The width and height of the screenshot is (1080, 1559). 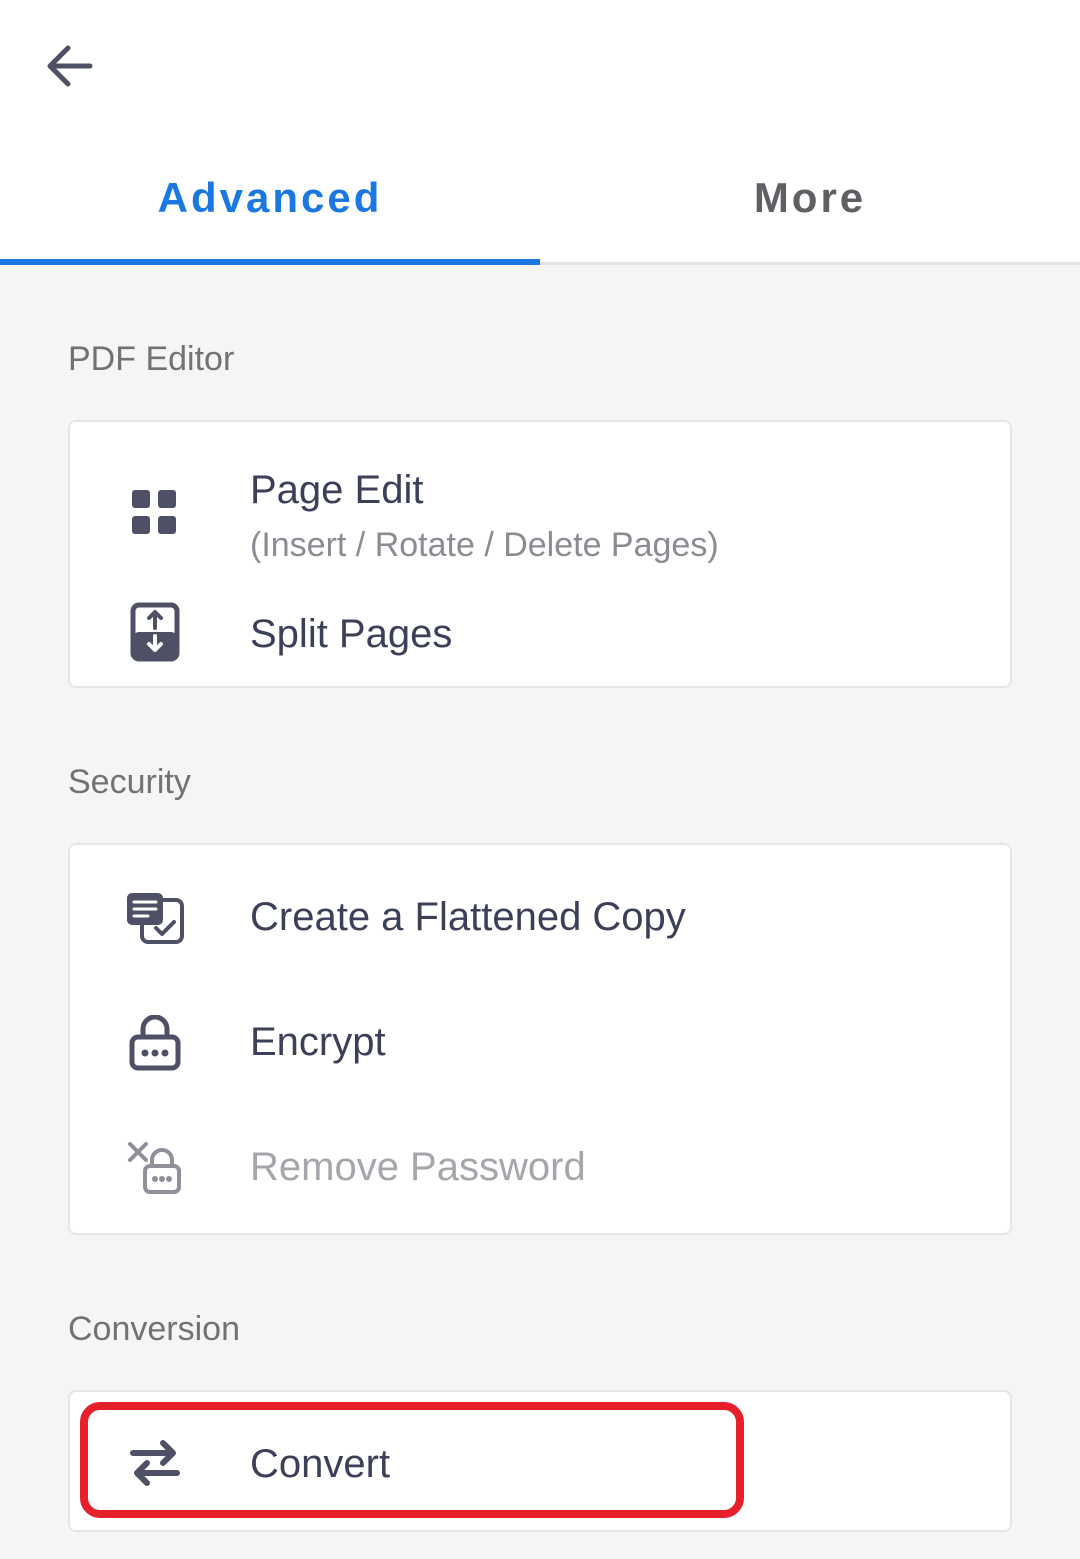 I want to click on remove-password-label: Remove Password, so click(x=418, y=1167).